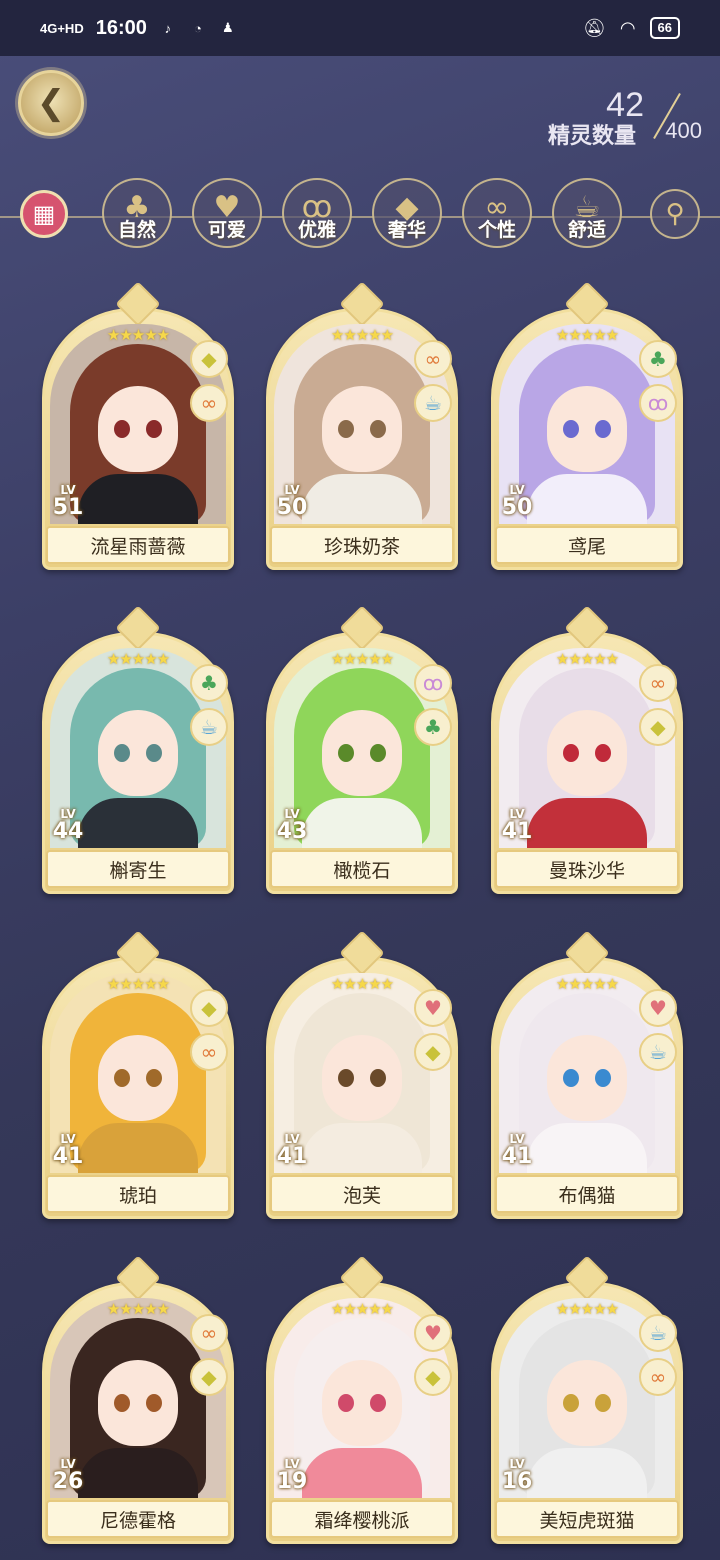 The image size is (720, 1560). I want to click on spirit-card: ★★★★★ ◆ ∞ LV 41 琥珀, so click(138, 1075).